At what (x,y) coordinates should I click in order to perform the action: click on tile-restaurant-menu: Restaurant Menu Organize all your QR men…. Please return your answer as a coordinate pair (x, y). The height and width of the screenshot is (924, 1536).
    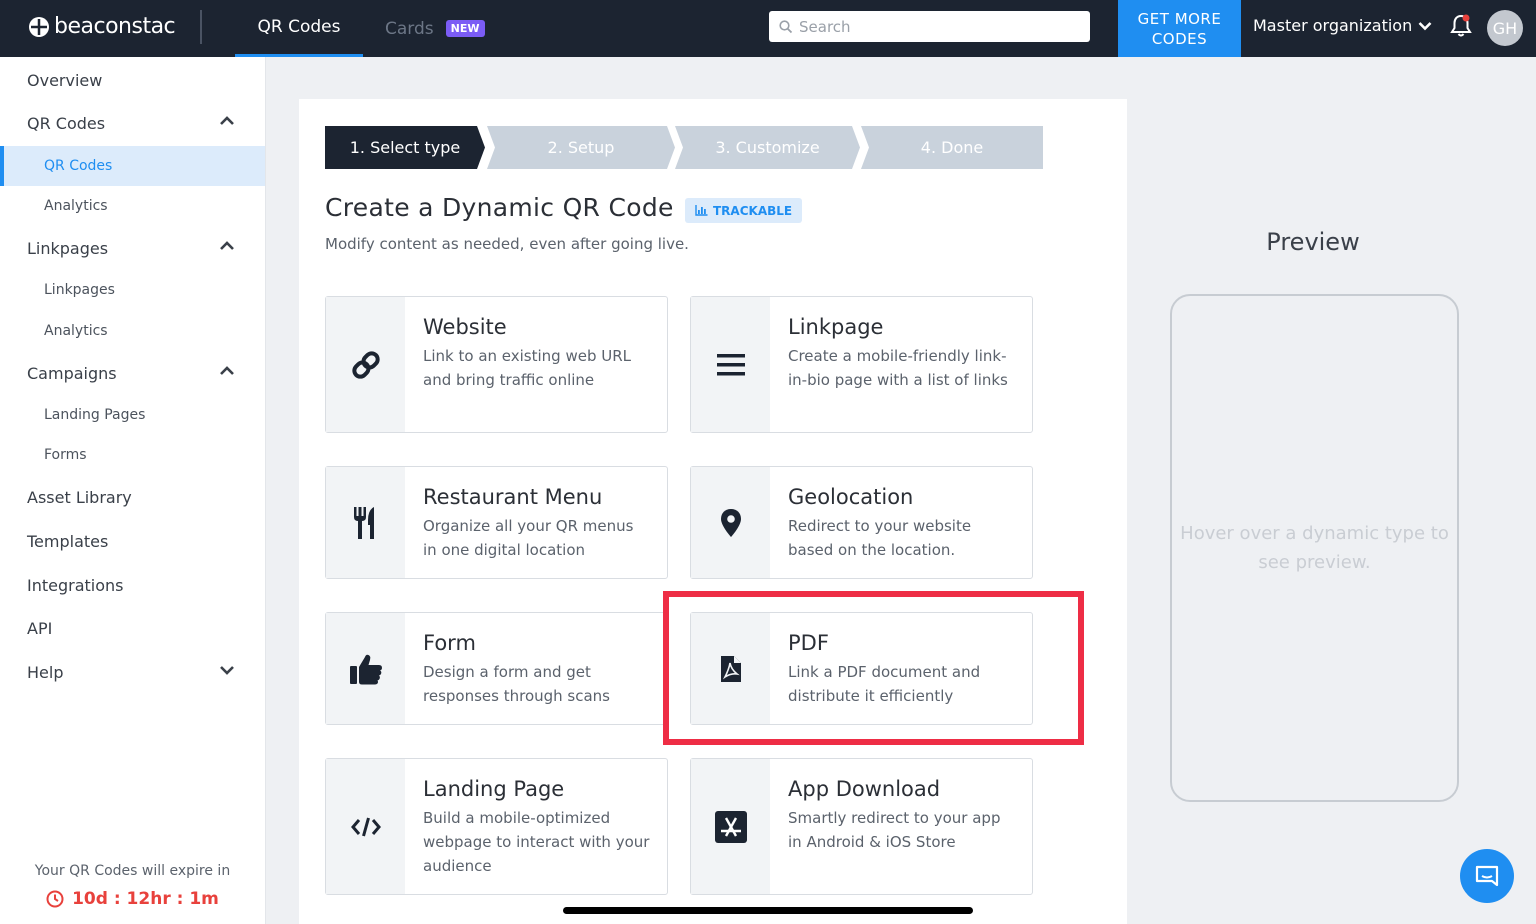
    Looking at the image, I should click on (496, 522).